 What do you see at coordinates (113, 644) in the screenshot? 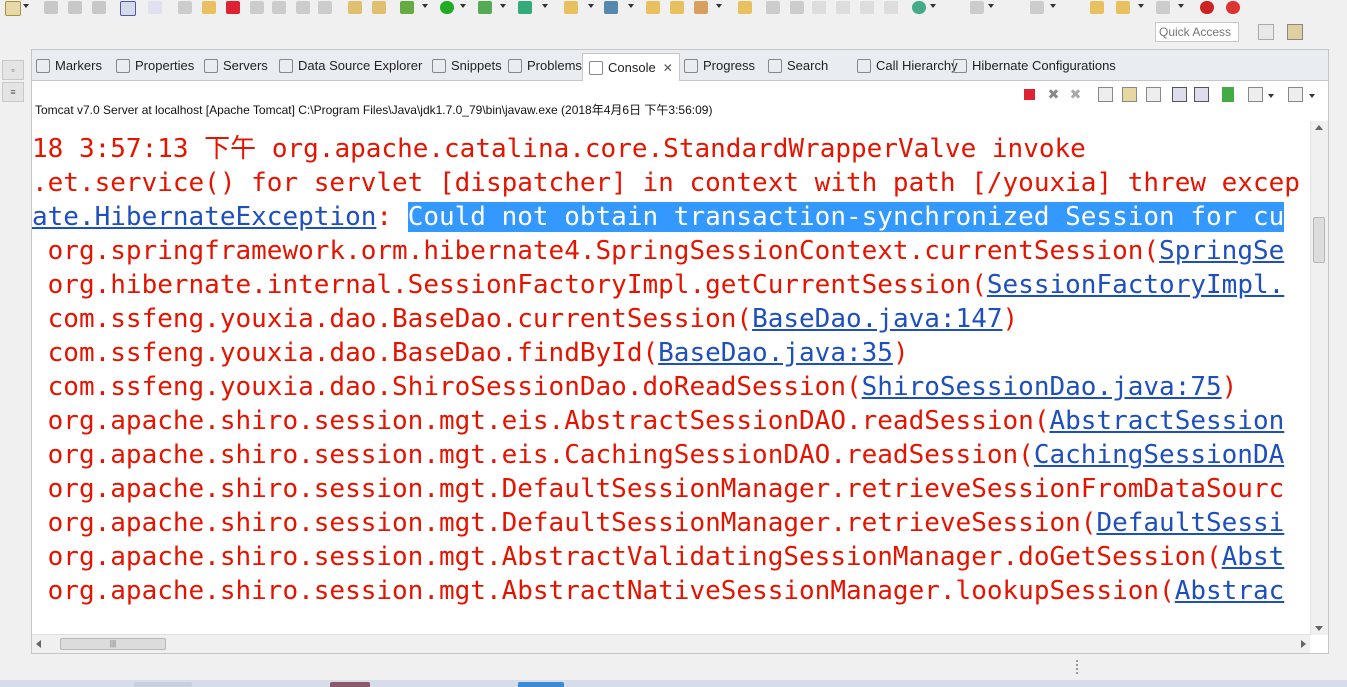
I see `horizontal-scroll-thumb: |||` at bounding box center [113, 644].